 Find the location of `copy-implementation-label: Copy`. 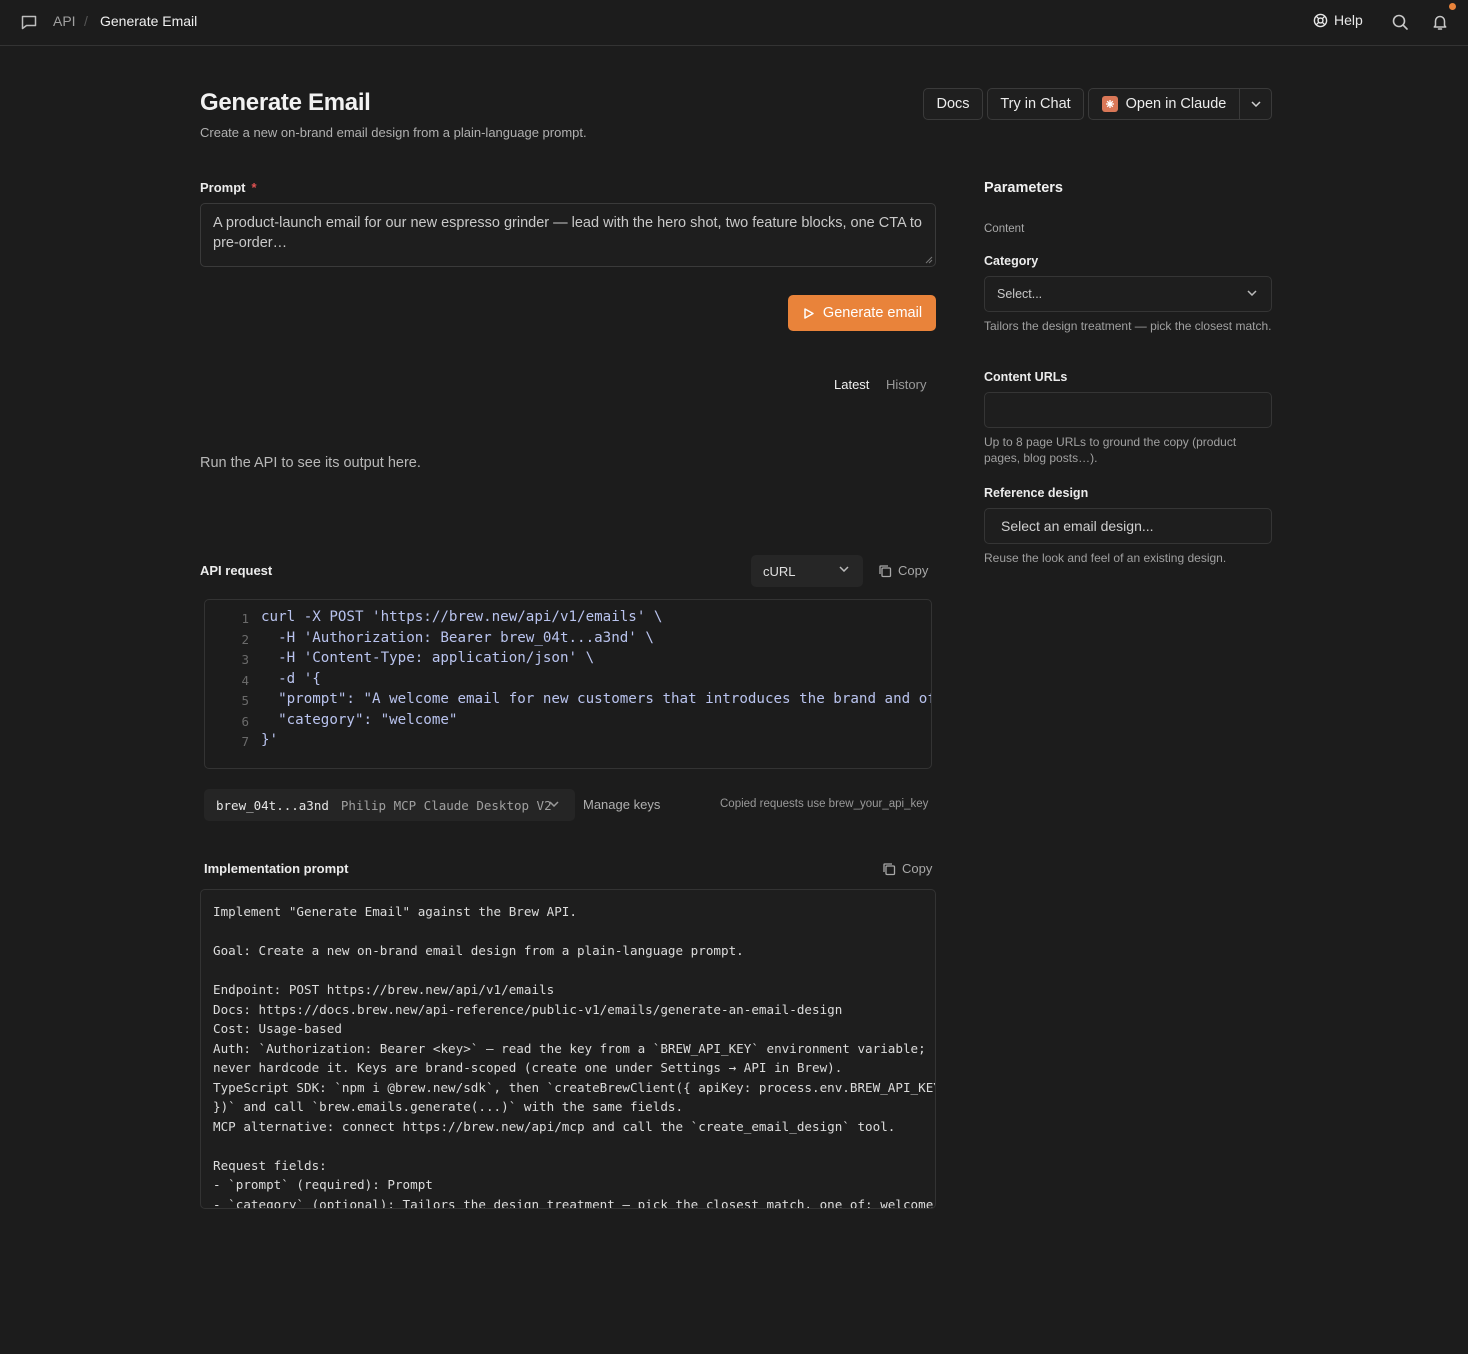

copy-implementation-label: Copy is located at coordinates (917, 868).